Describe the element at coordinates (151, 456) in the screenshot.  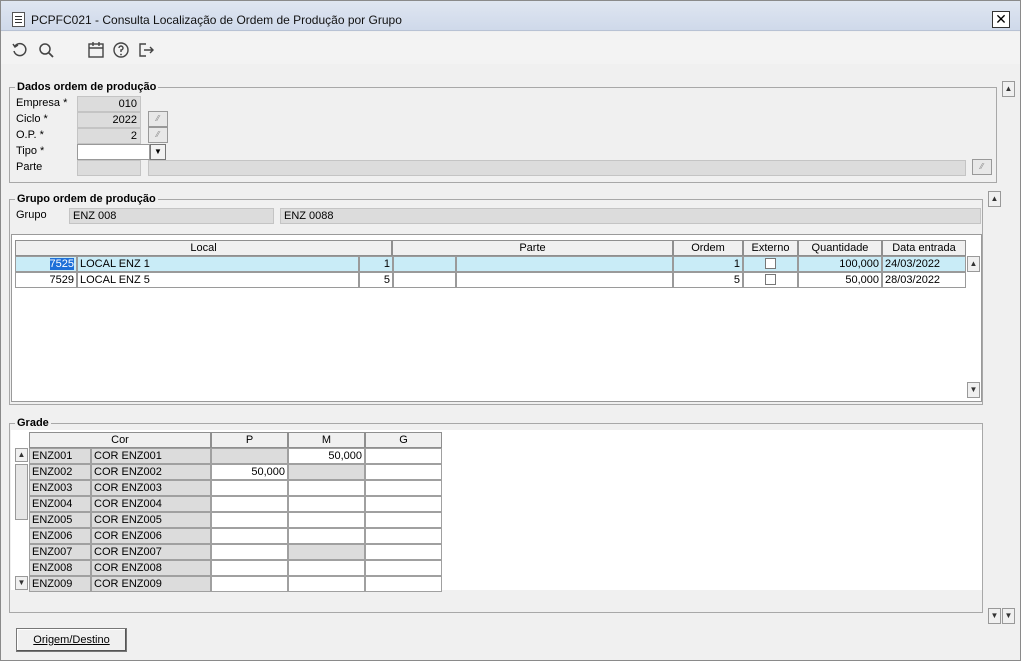
I see `grade-row-name: COR ENZ001` at that location.